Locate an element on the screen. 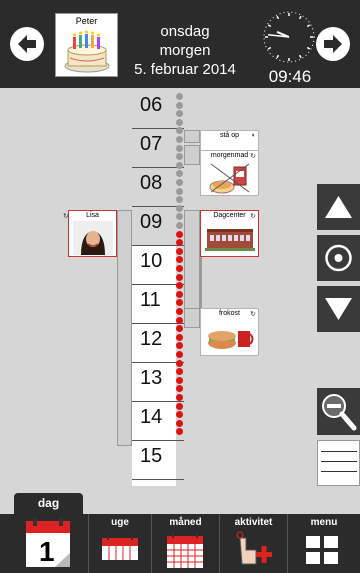 The image size is (360, 573). activity-card-dagcenter: ↻ Dagcenter is located at coordinates (229, 233).